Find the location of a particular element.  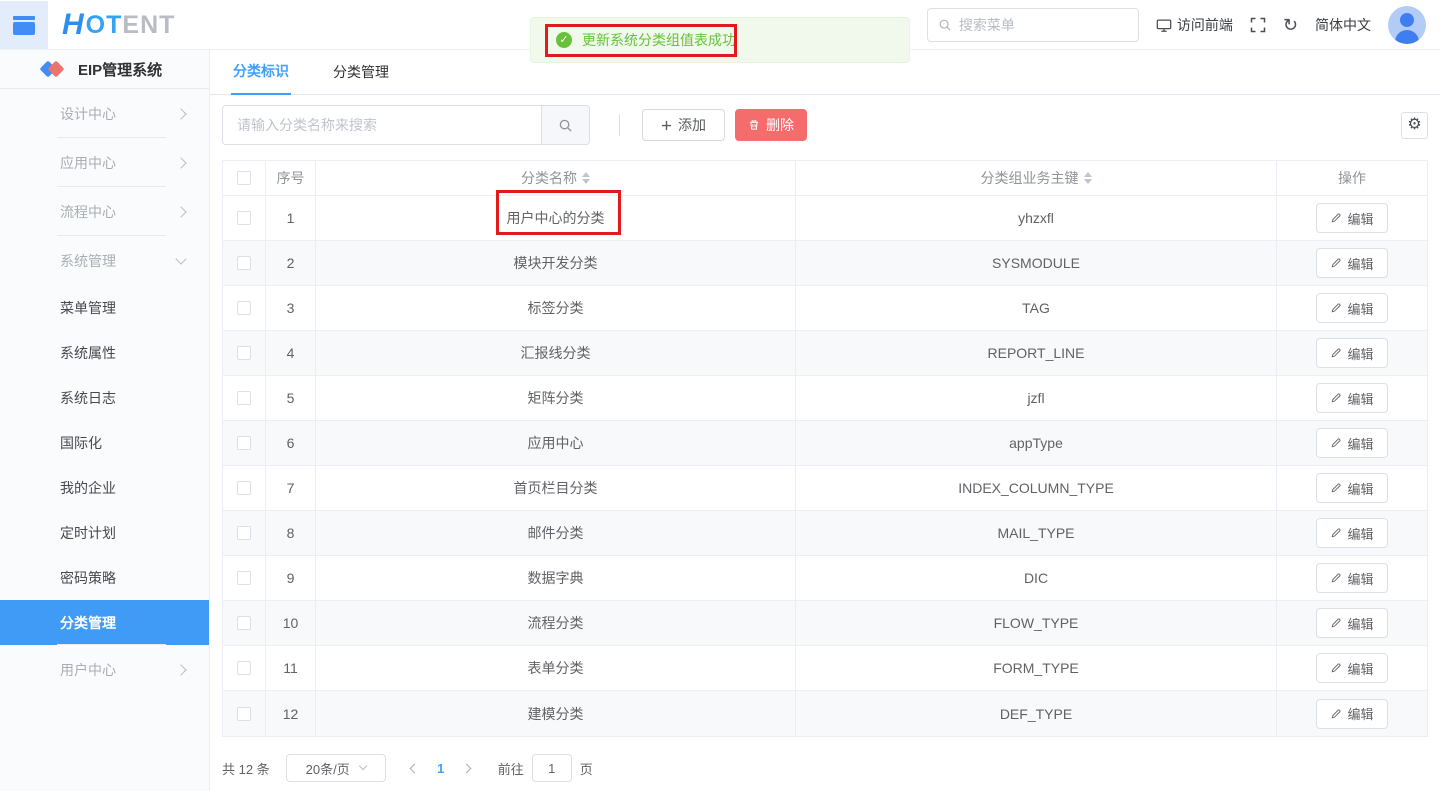

sidebar-item: 设计中心 is located at coordinates (104, 113).